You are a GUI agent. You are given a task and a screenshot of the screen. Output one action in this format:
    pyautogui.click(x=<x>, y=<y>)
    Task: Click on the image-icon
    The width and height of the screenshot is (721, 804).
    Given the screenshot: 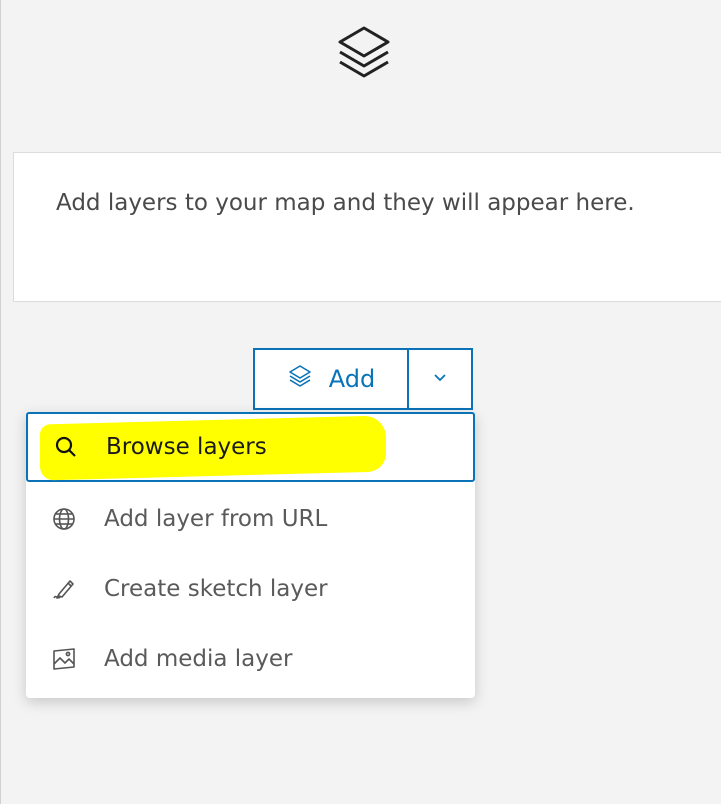 What is the action you would take?
    pyautogui.click(x=64, y=659)
    